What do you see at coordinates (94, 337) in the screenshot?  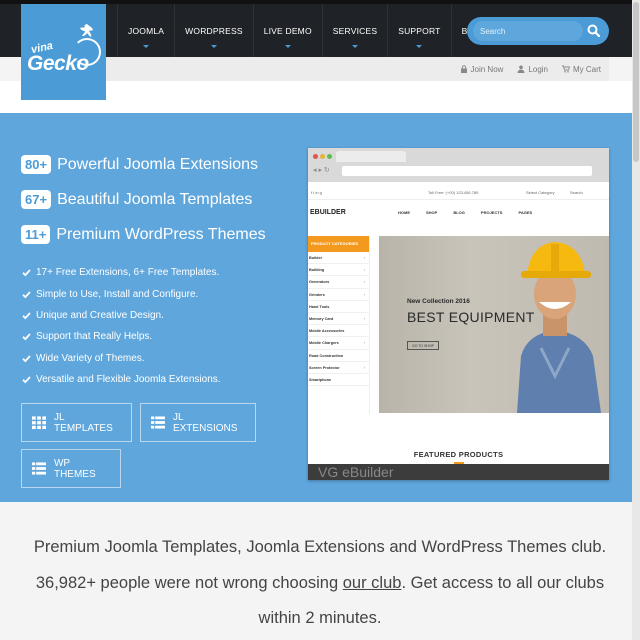 I see `feature-text: Support that Really Helps.` at bounding box center [94, 337].